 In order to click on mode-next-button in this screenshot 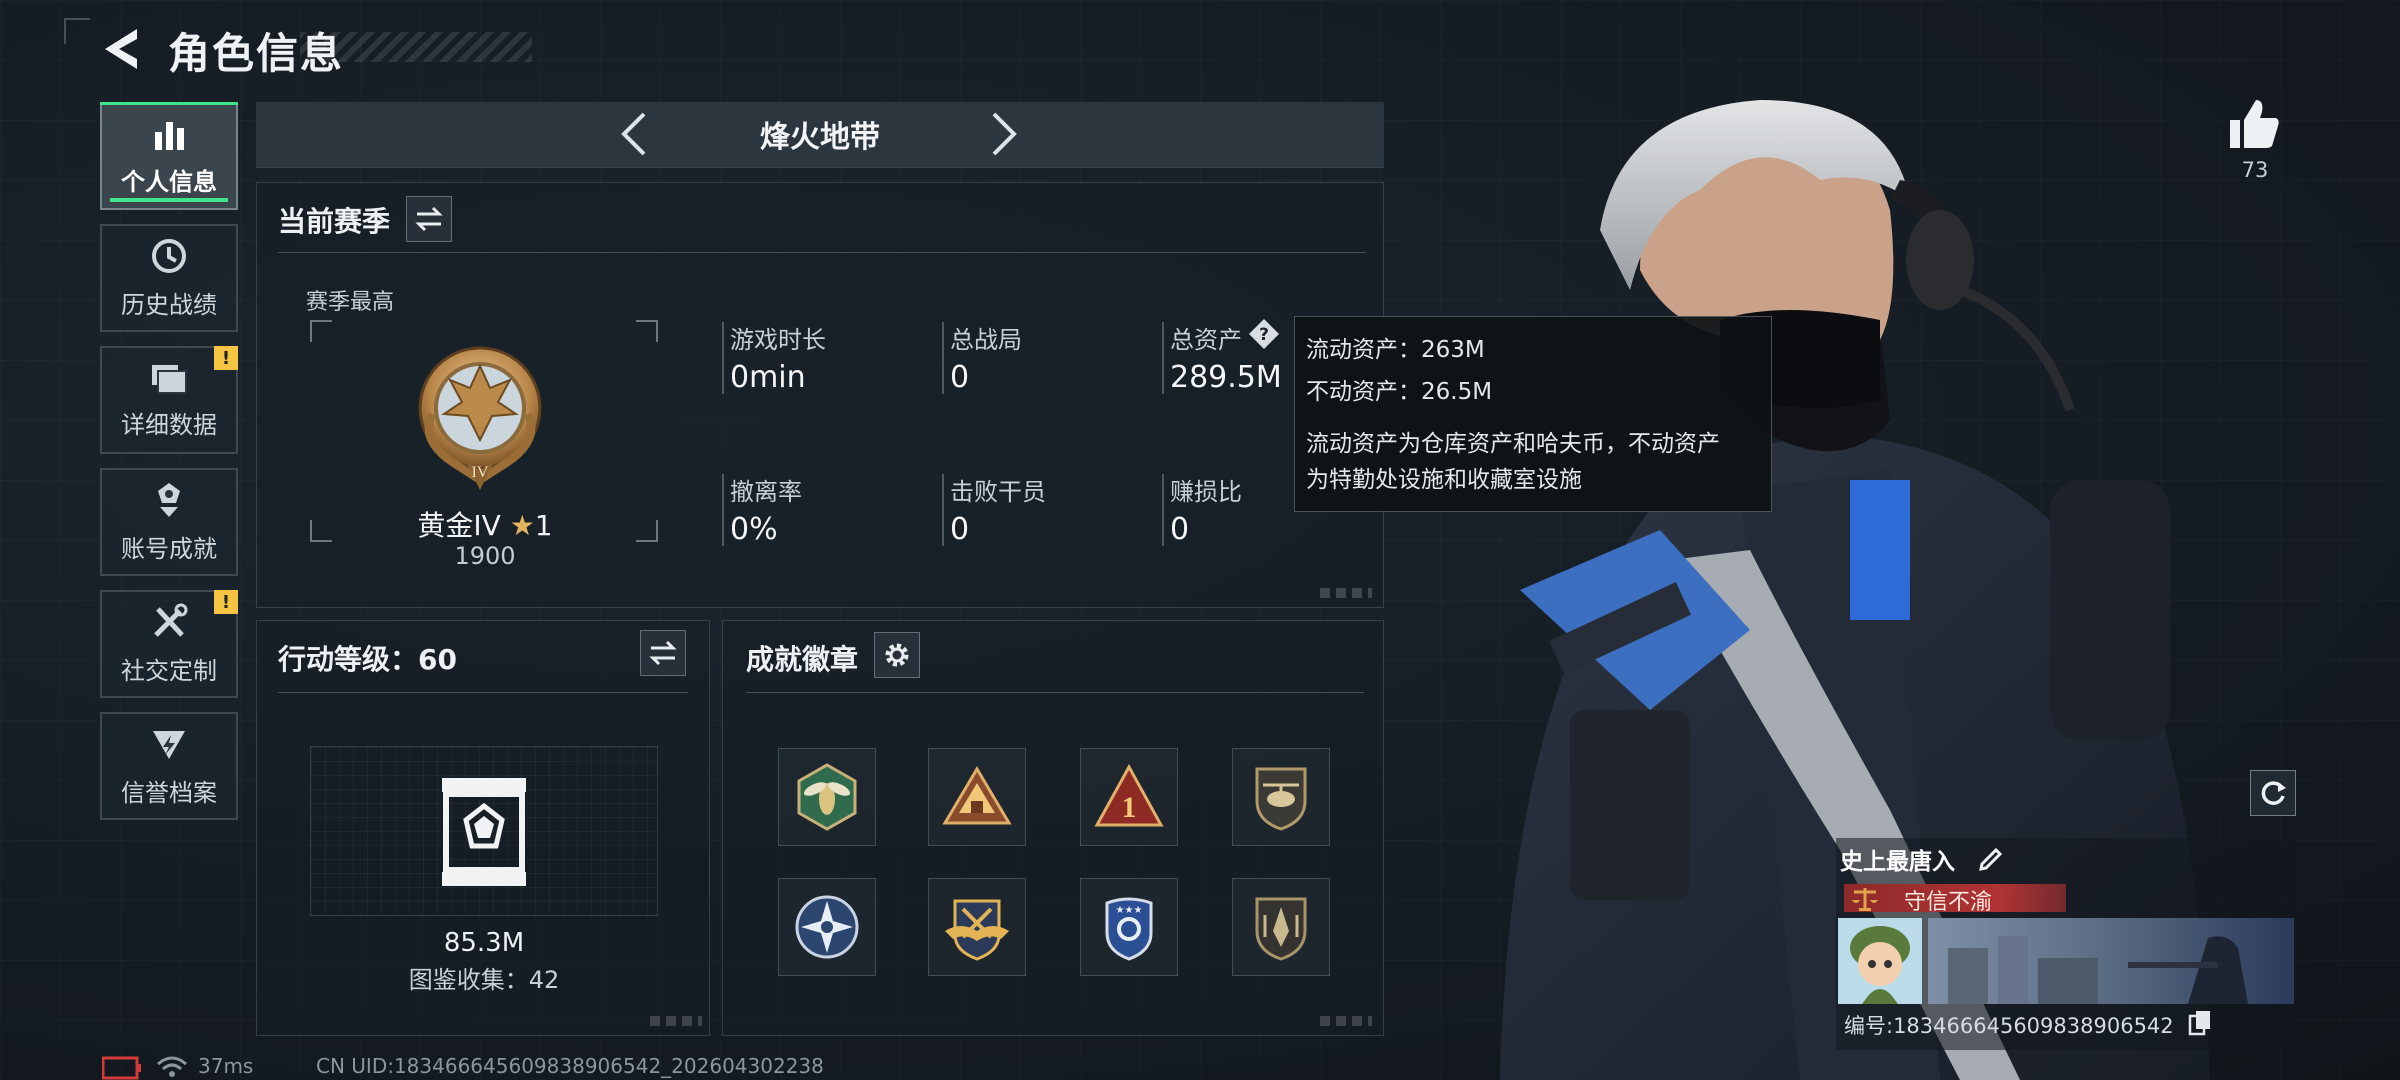, I will do `click(1005, 134)`.